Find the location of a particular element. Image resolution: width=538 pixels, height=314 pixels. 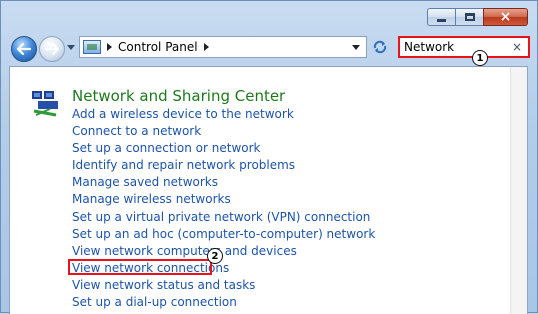

link-manage-saved-networks: Manage saved networks is located at coordinates (223, 182).